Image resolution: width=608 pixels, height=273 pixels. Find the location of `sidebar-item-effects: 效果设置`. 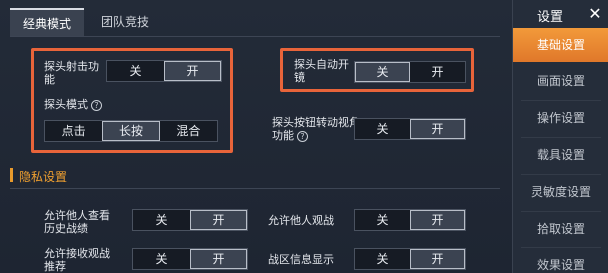

sidebar-item-effects: 效果设置 is located at coordinates (560, 260).